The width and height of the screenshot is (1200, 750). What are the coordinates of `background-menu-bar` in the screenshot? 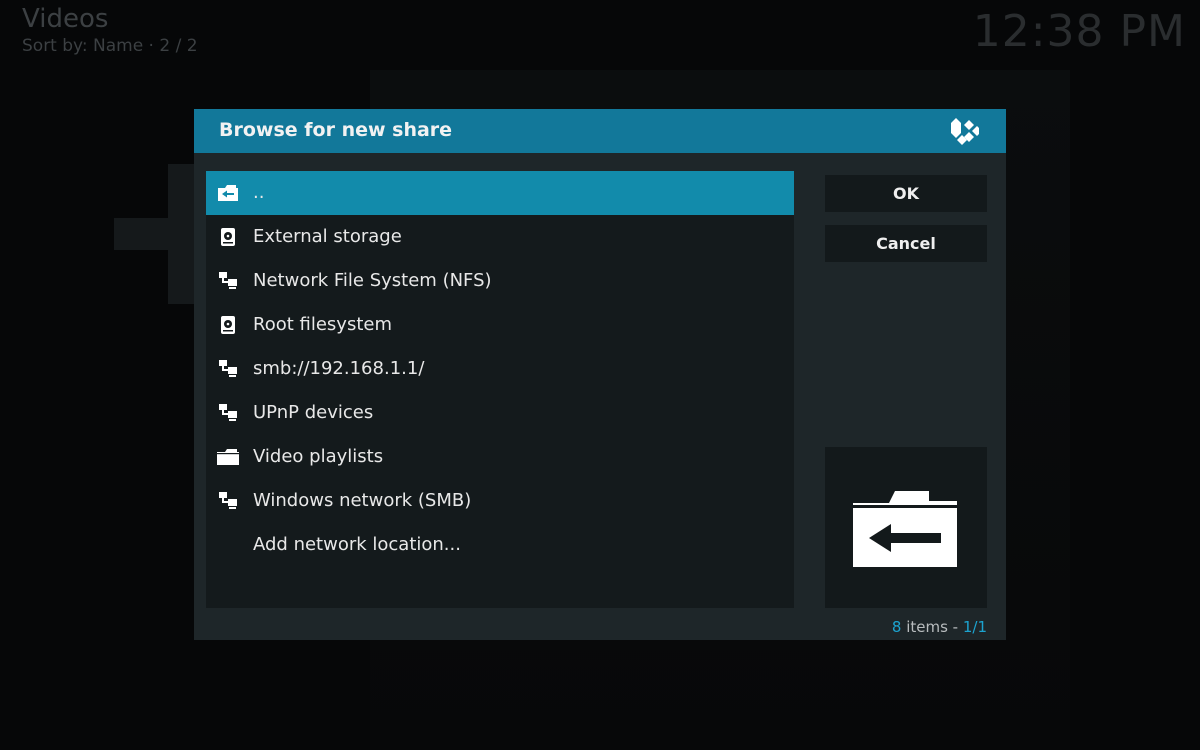 It's located at (159, 234).